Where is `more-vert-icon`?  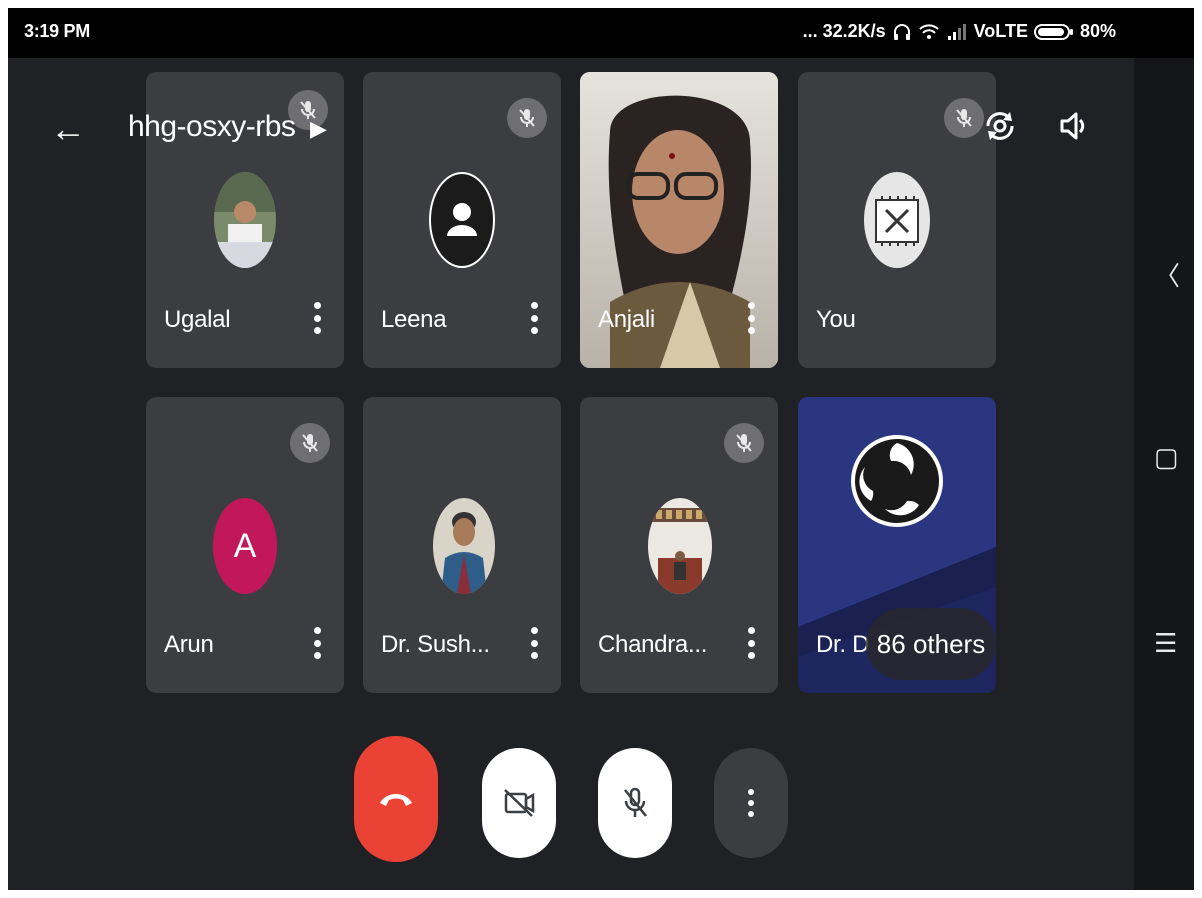
more-vert-icon is located at coordinates (751, 803).